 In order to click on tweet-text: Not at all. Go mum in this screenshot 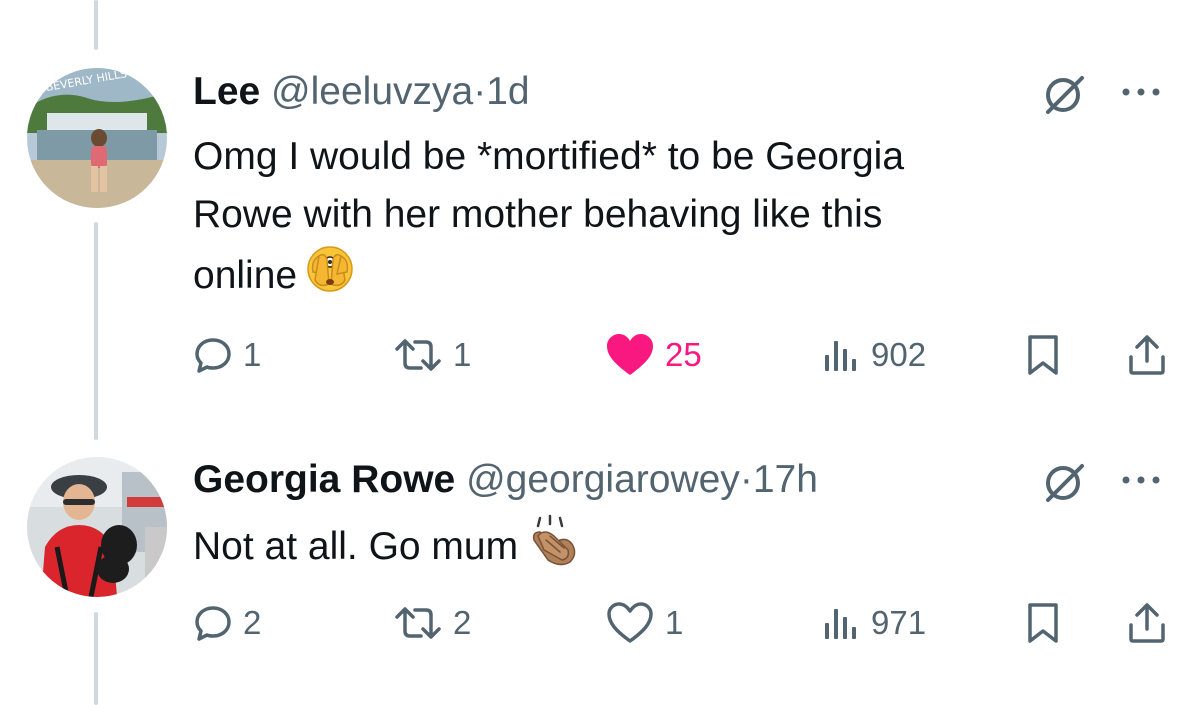, I will do `click(643, 548)`.